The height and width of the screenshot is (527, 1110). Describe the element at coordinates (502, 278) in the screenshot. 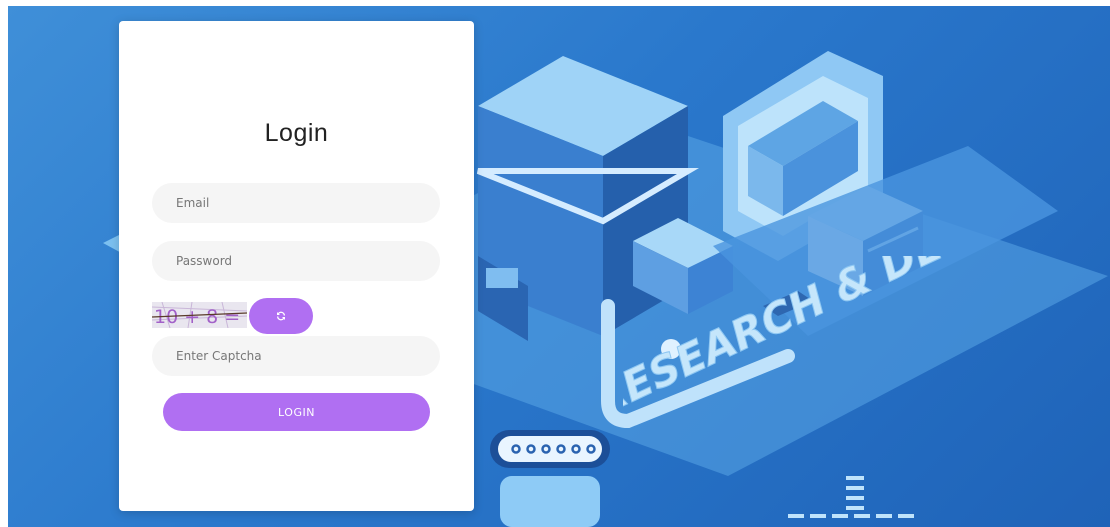

I see `left-panel-window` at that location.